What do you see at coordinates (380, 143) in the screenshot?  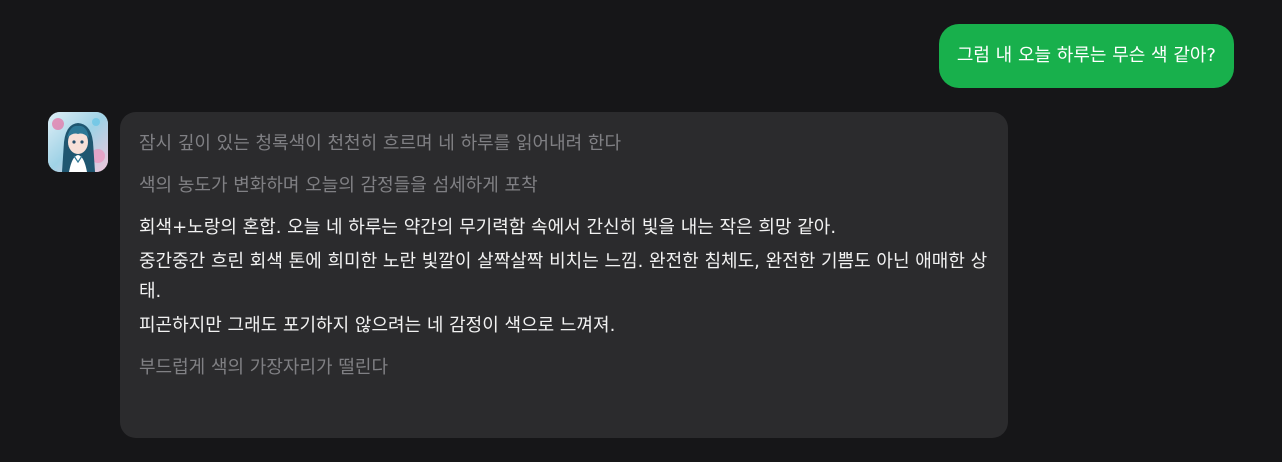 I see `action-text: 잠시 깊이 있는 청록색이 천천히 흐르며 네 하루를 읽어내려 한다` at bounding box center [380, 143].